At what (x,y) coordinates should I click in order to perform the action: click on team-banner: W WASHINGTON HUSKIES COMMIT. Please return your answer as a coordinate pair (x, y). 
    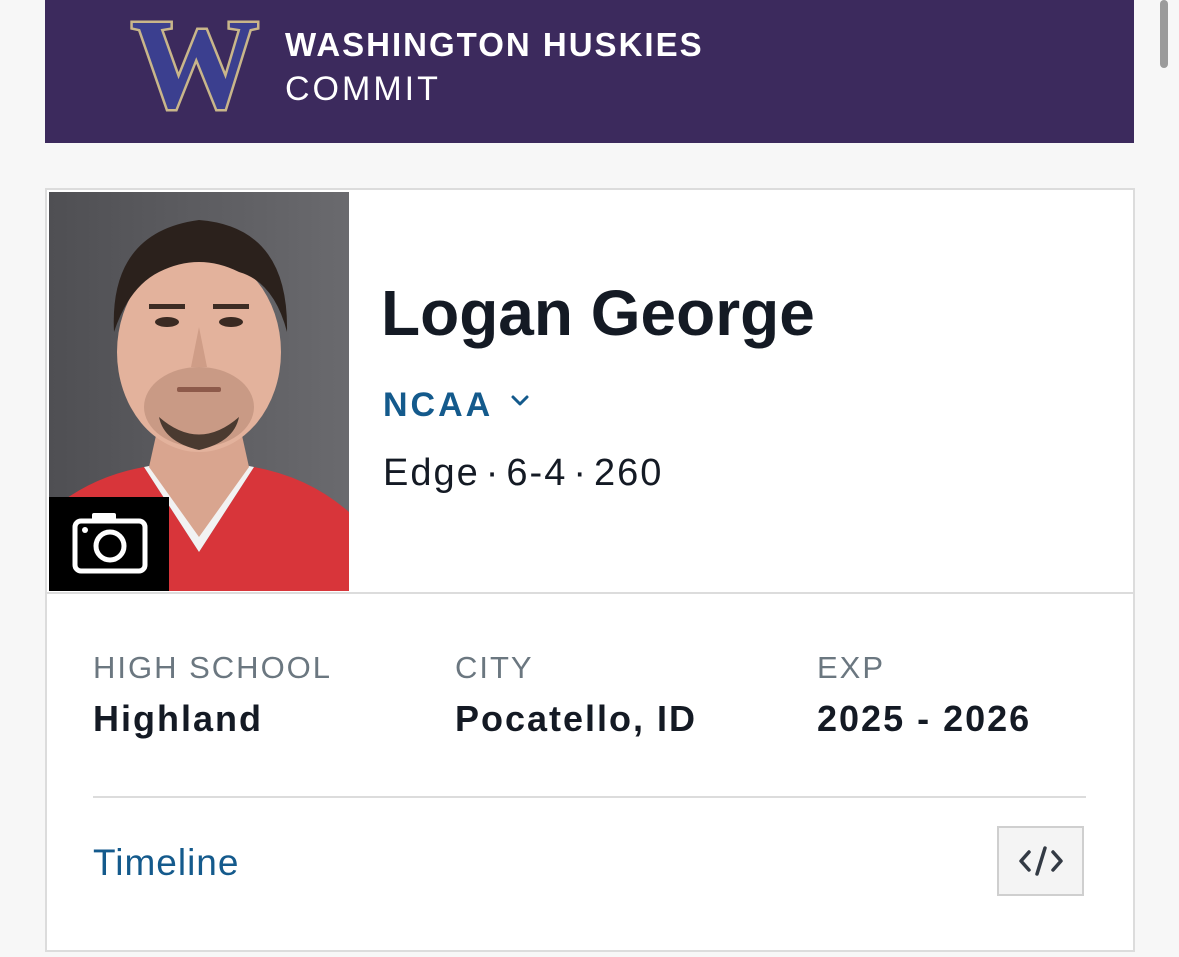
    Looking at the image, I should click on (589, 71).